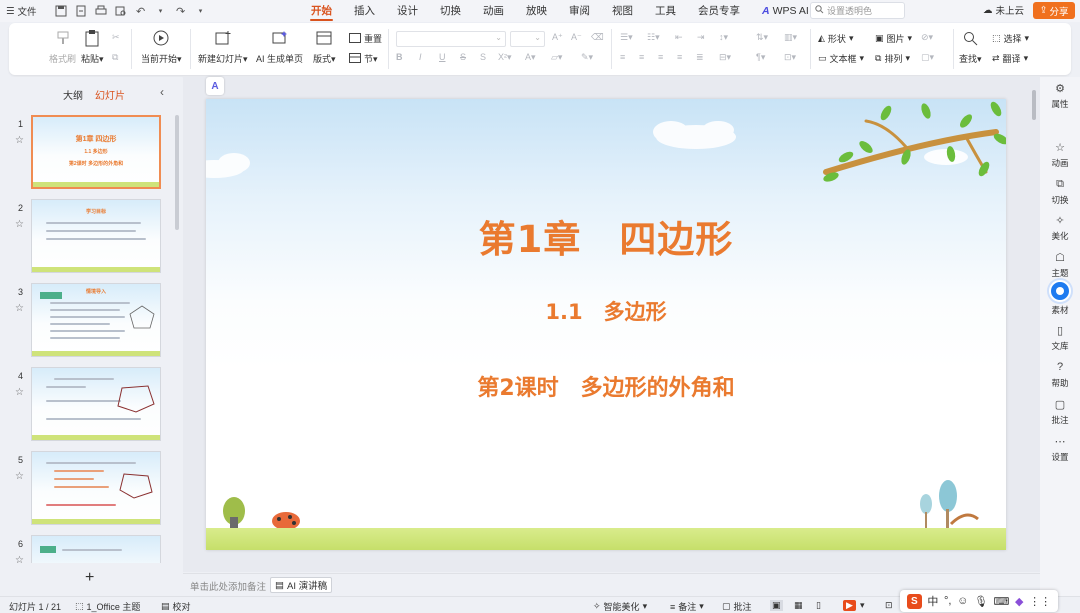  Describe the element at coordinates (700, 57) in the screenshot. I see `distribute-icon: ≣` at that location.